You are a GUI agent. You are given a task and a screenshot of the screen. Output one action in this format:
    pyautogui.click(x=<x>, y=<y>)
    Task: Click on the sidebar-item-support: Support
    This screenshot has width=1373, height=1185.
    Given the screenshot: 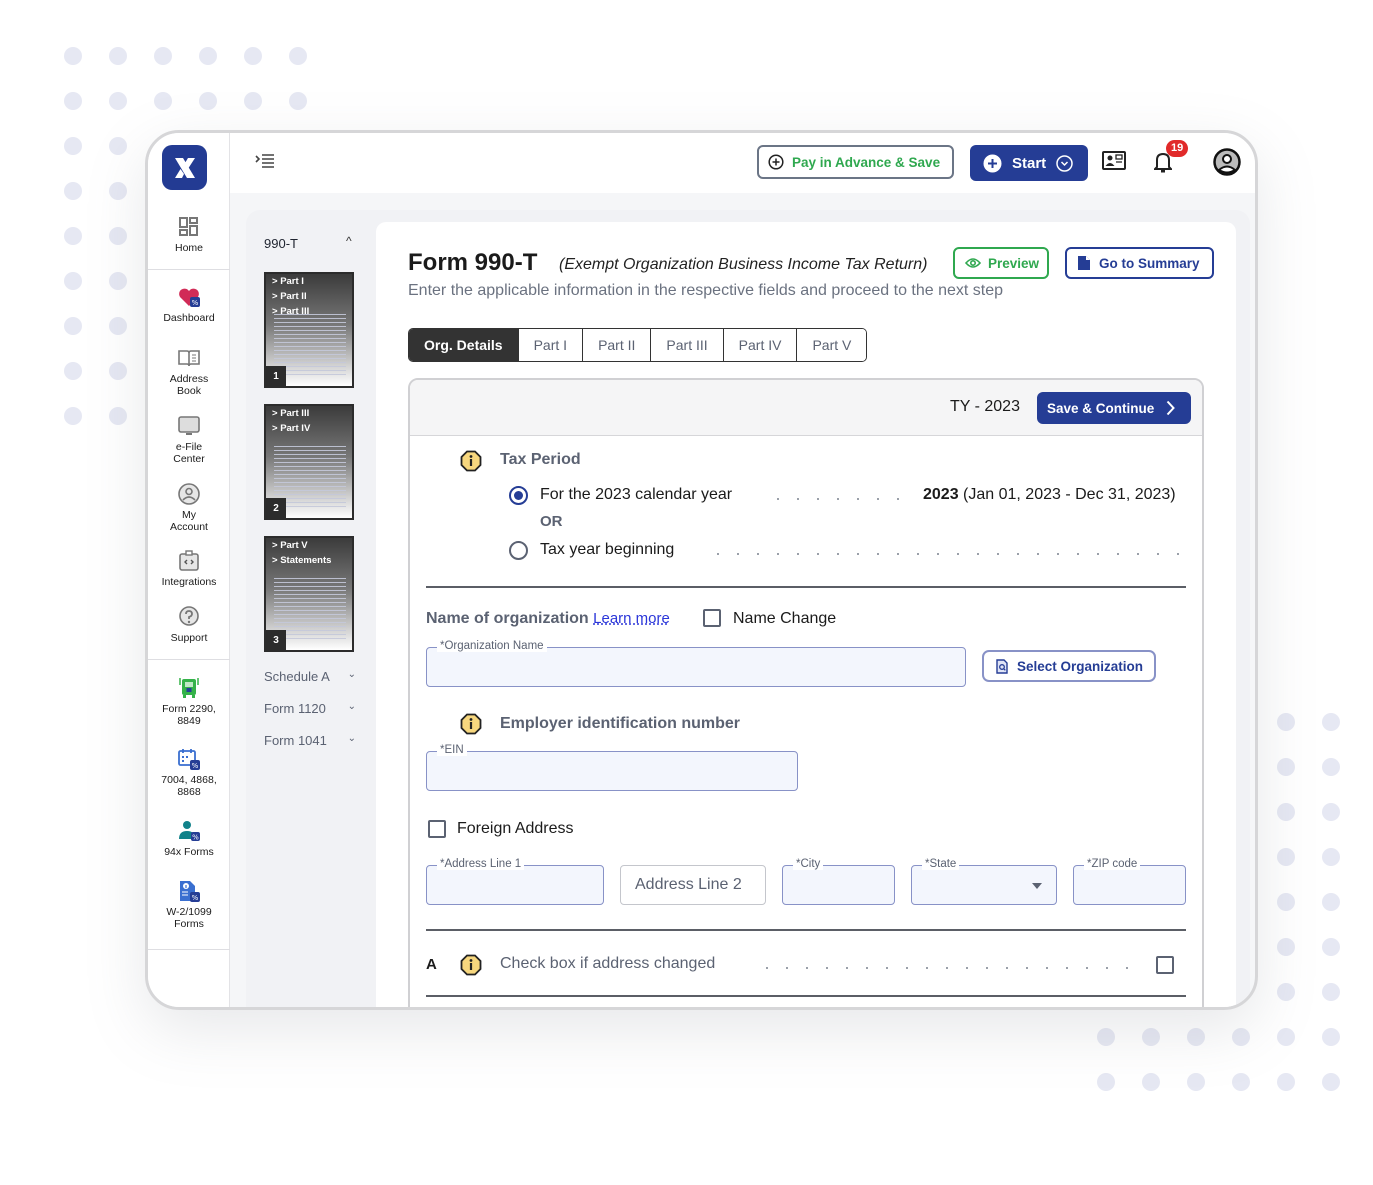 What is the action you would take?
    pyautogui.click(x=189, y=624)
    